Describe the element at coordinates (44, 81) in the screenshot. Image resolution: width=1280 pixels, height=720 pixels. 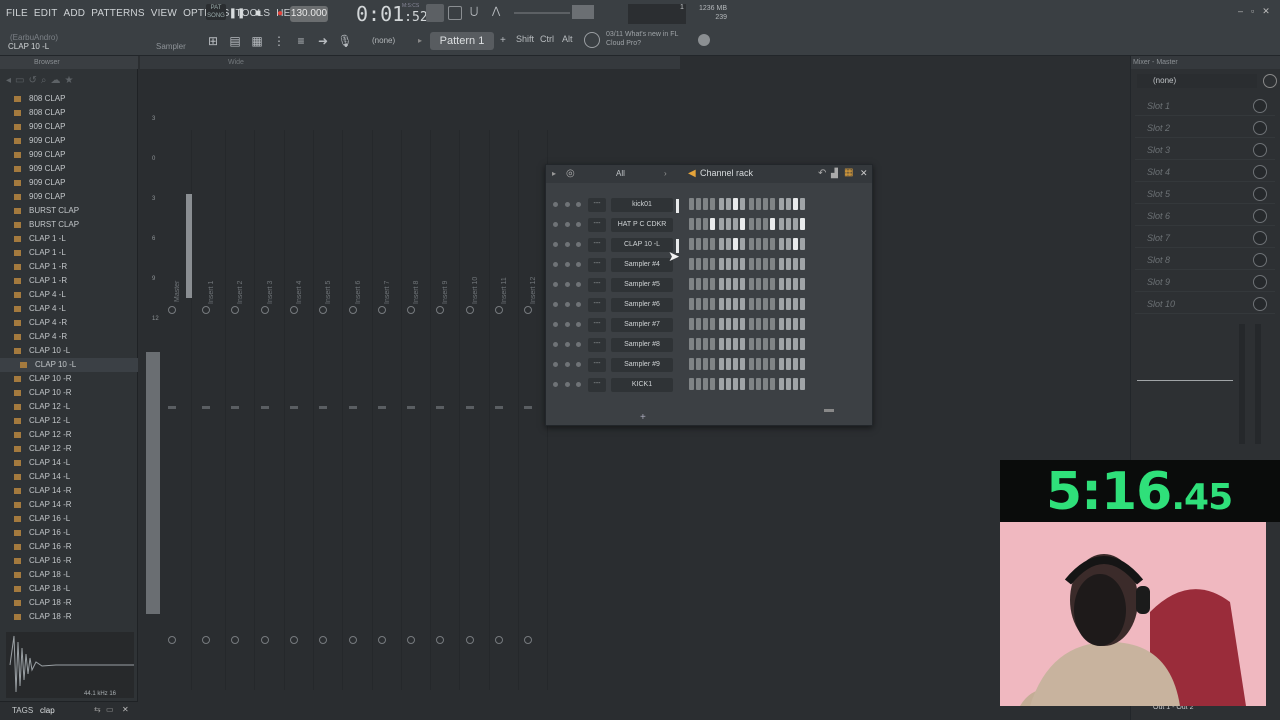
I see `search-icon: ⌕` at that location.